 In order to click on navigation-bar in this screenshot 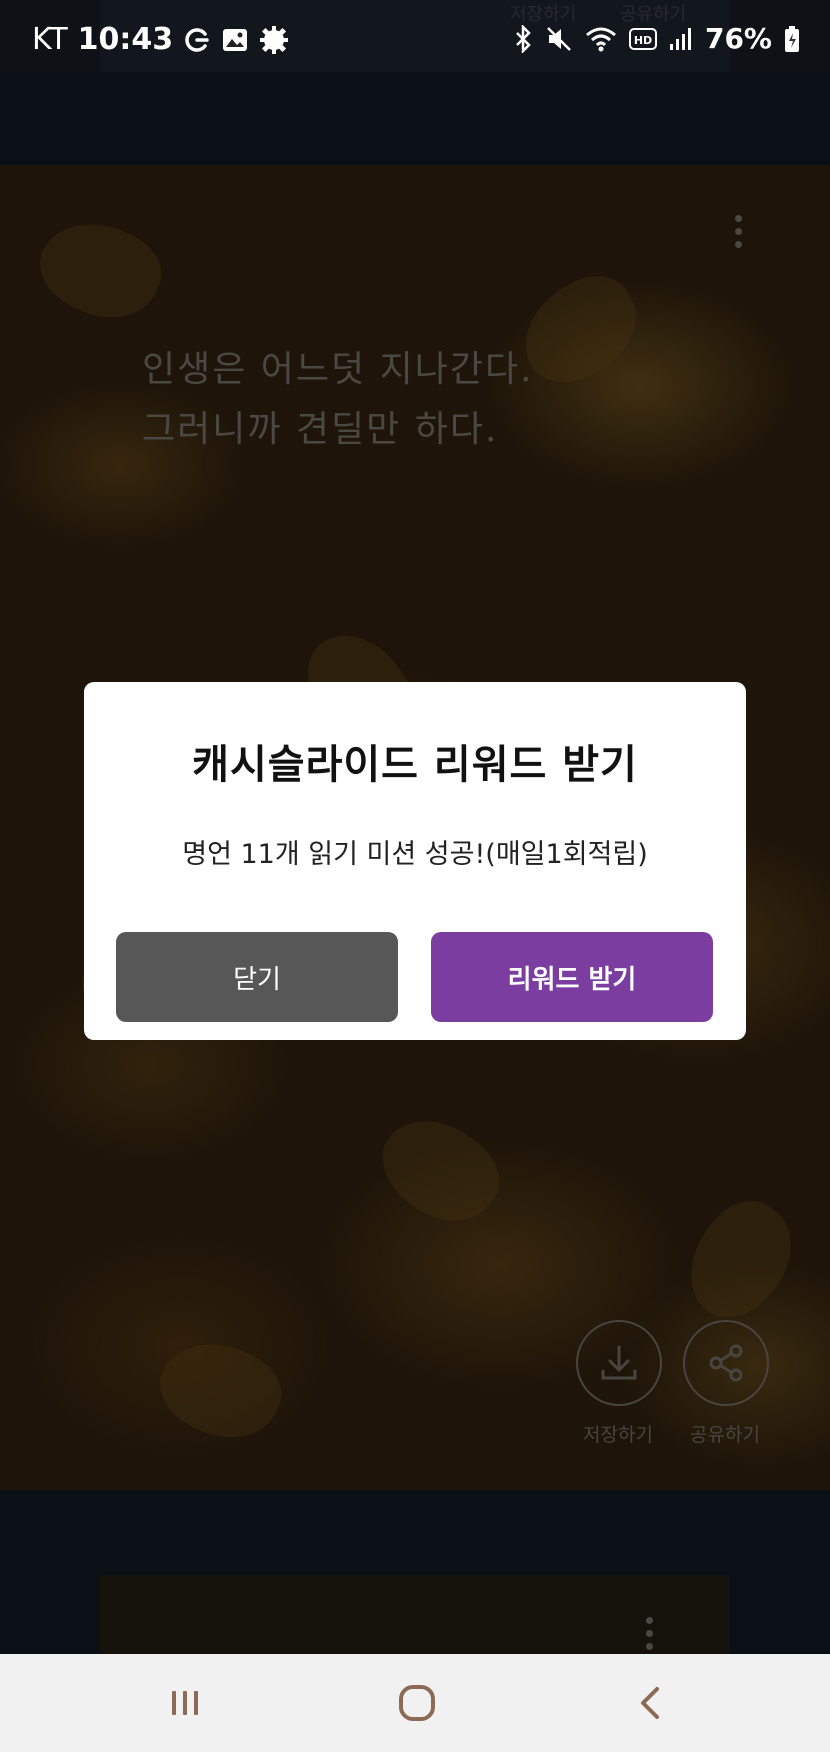, I will do `click(415, 1703)`.